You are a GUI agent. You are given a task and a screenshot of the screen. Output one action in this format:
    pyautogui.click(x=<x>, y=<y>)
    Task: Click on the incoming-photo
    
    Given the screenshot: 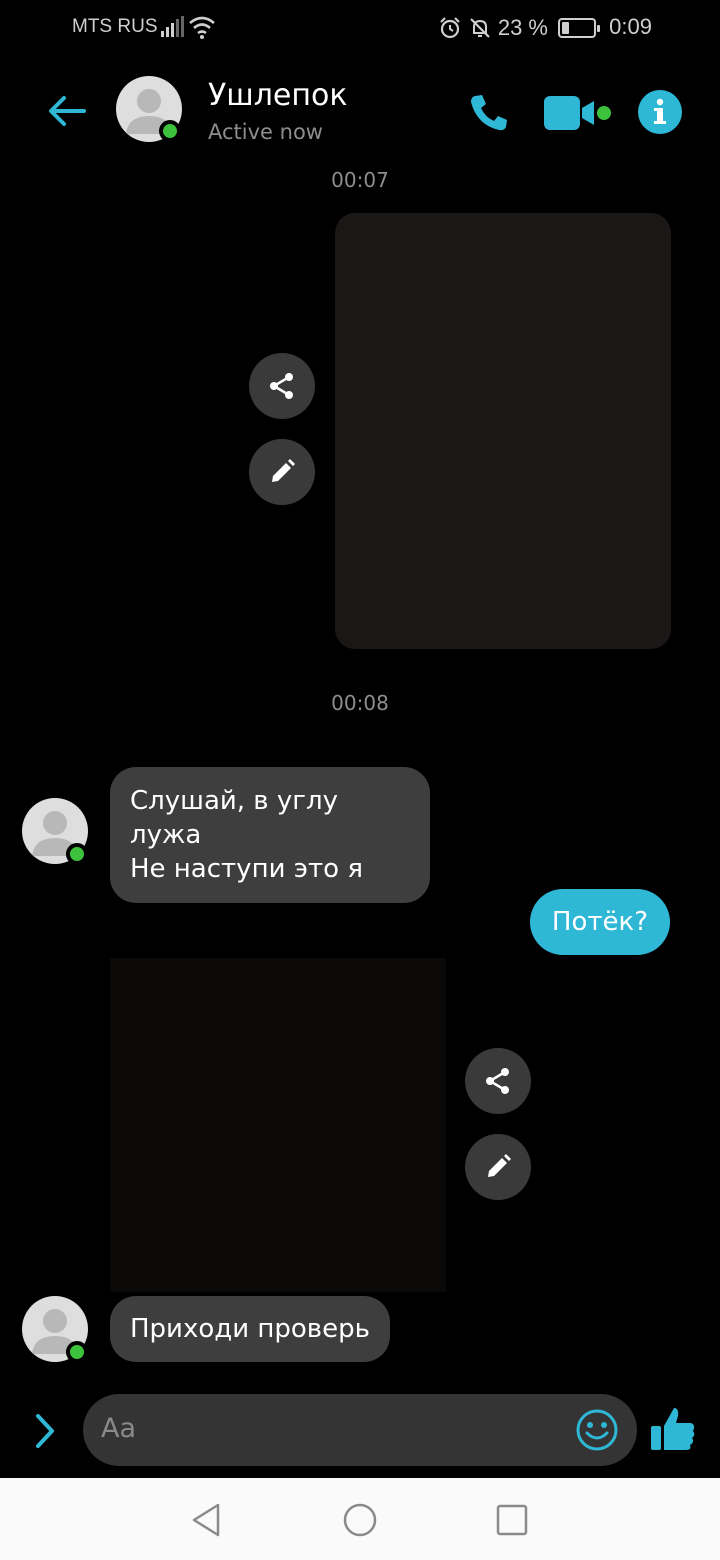 What is the action you would take?
    pyautogui.click(x=278, y=1125)
    